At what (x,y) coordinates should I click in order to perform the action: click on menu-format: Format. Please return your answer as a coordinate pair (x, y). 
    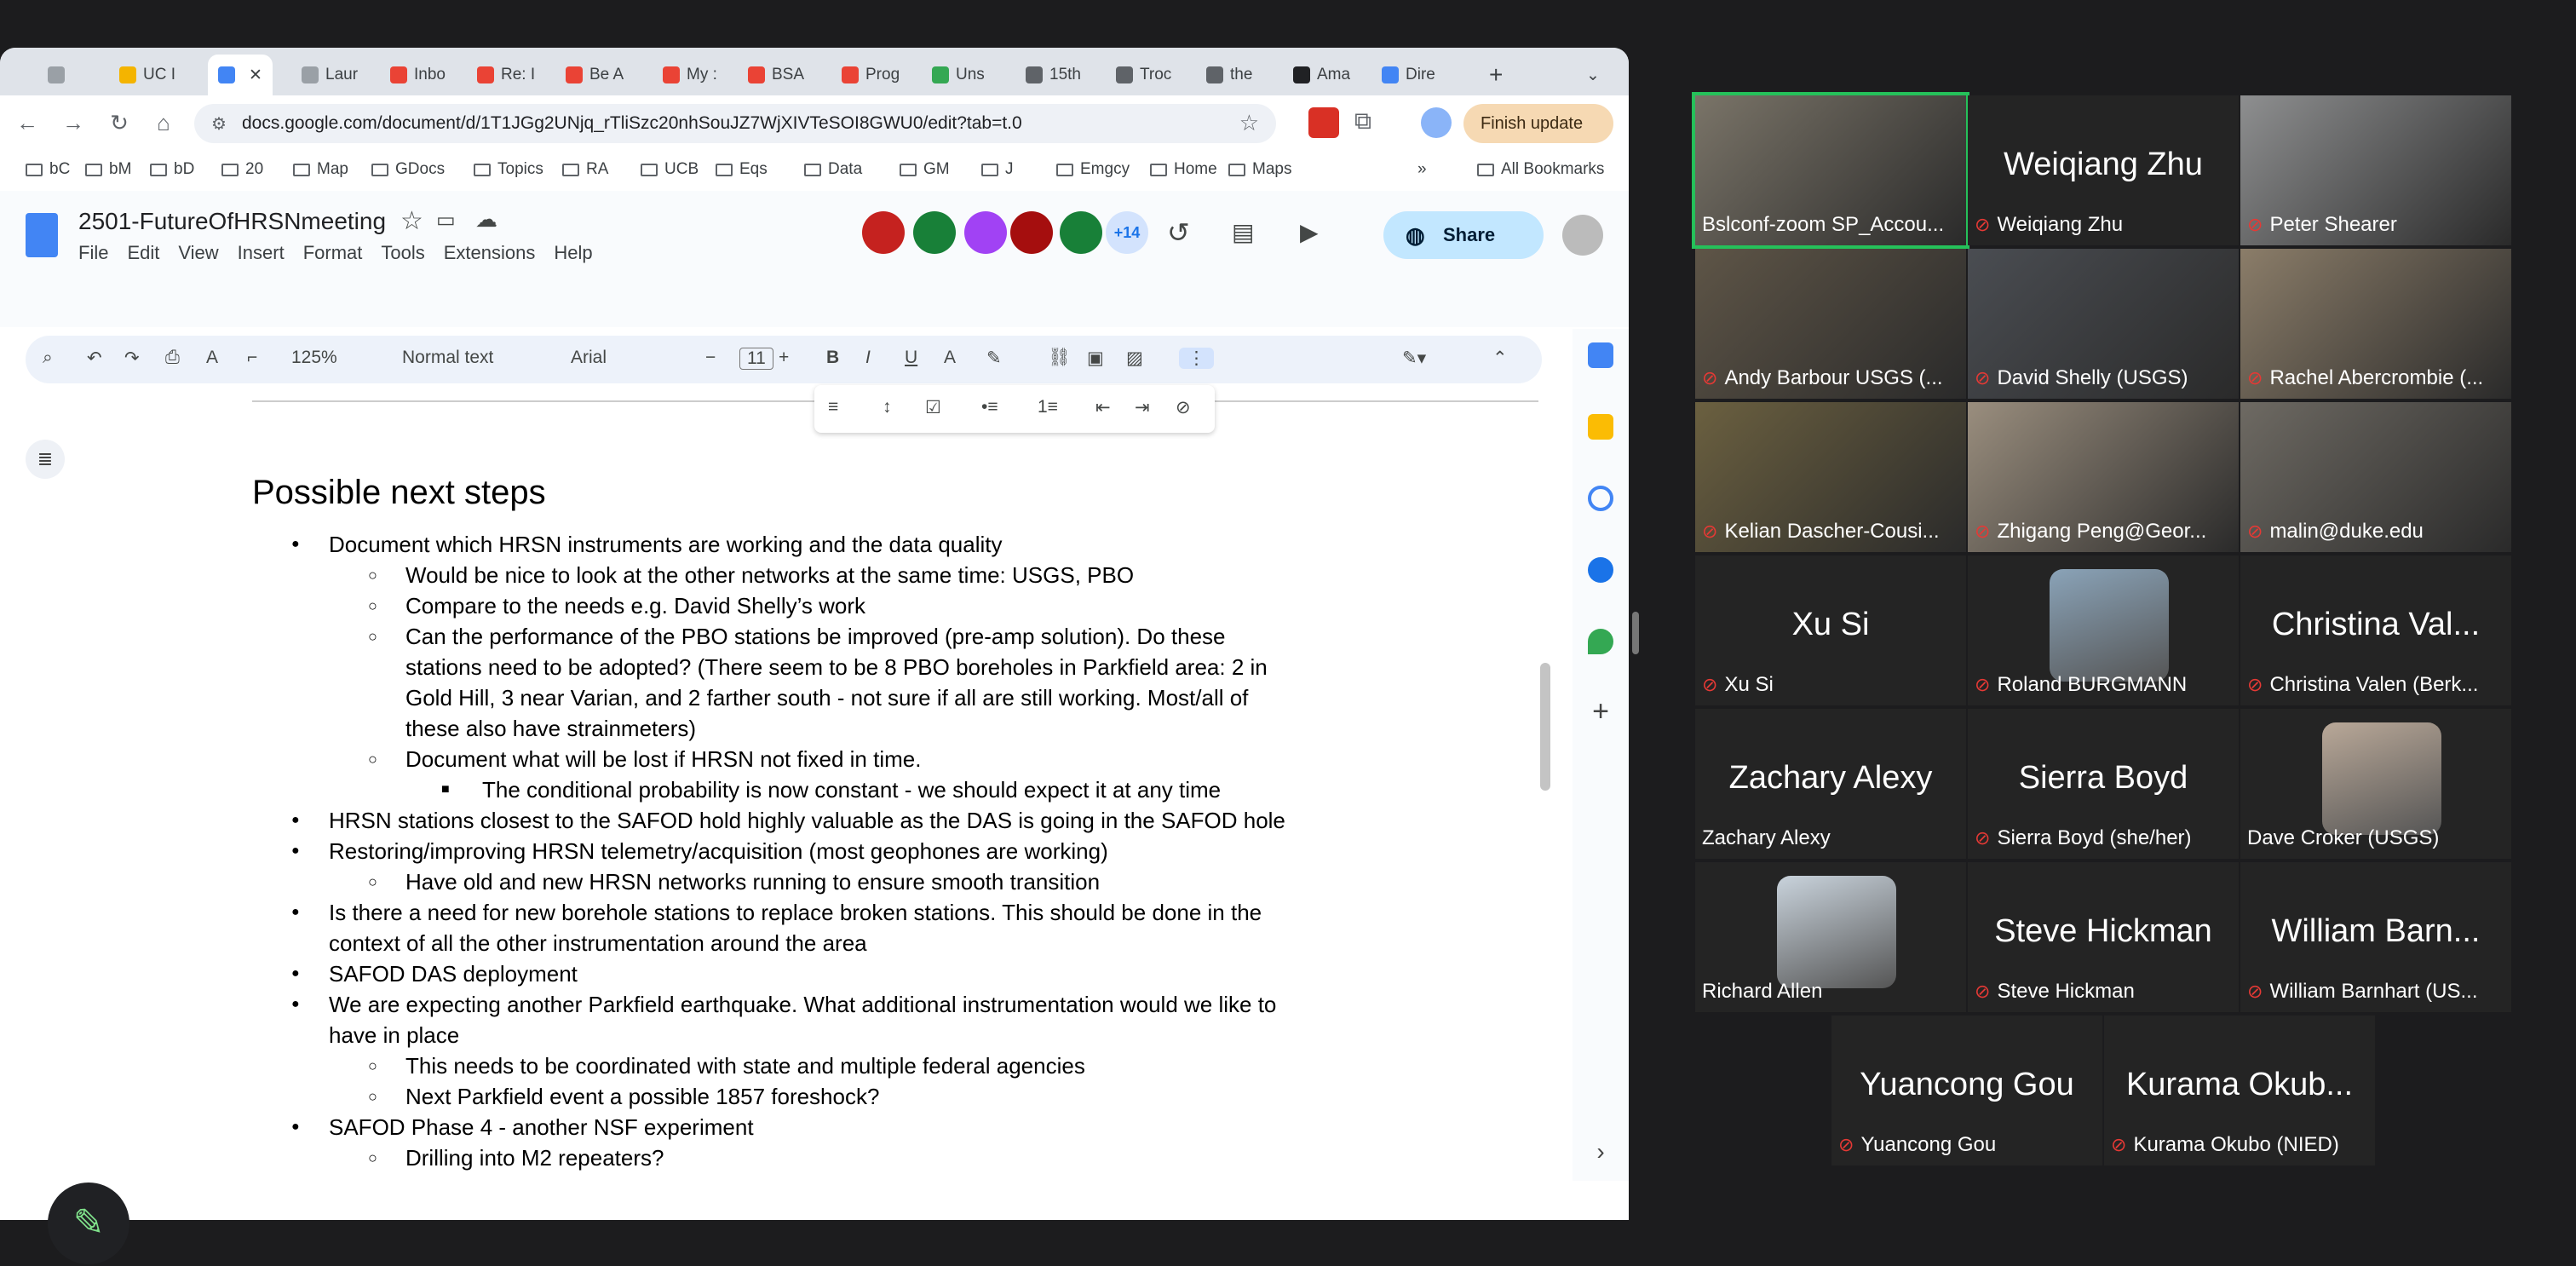
    Looking at the image, I should click on (333, 253).